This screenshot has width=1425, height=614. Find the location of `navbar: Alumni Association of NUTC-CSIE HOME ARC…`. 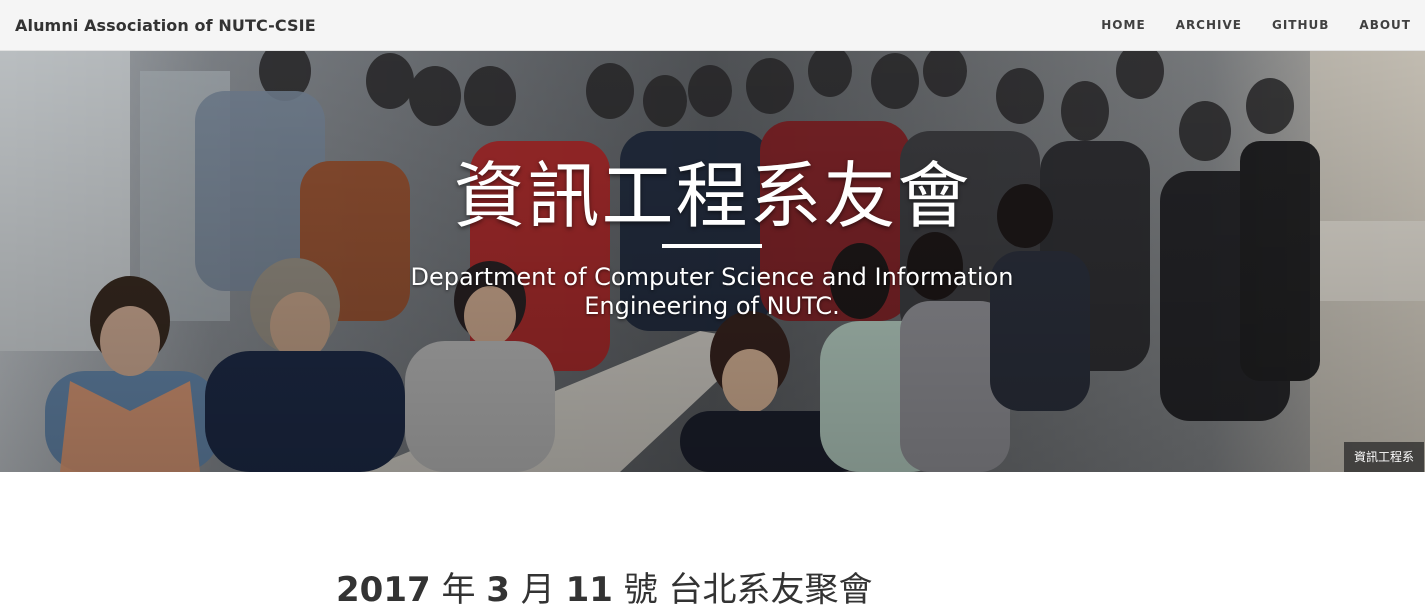

navbar: Alumni Association of NUTC-CSIE HOME ARC… is located at coordinates (712, 25).